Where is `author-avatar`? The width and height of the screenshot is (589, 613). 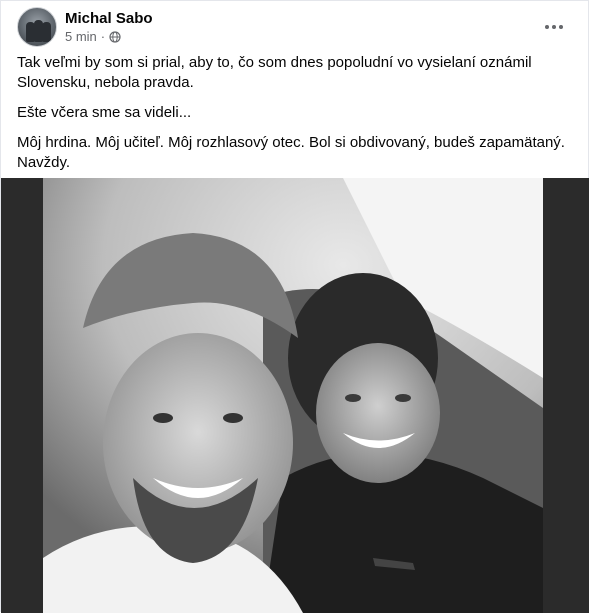 author-avatar is located at coordinates (37, 27).